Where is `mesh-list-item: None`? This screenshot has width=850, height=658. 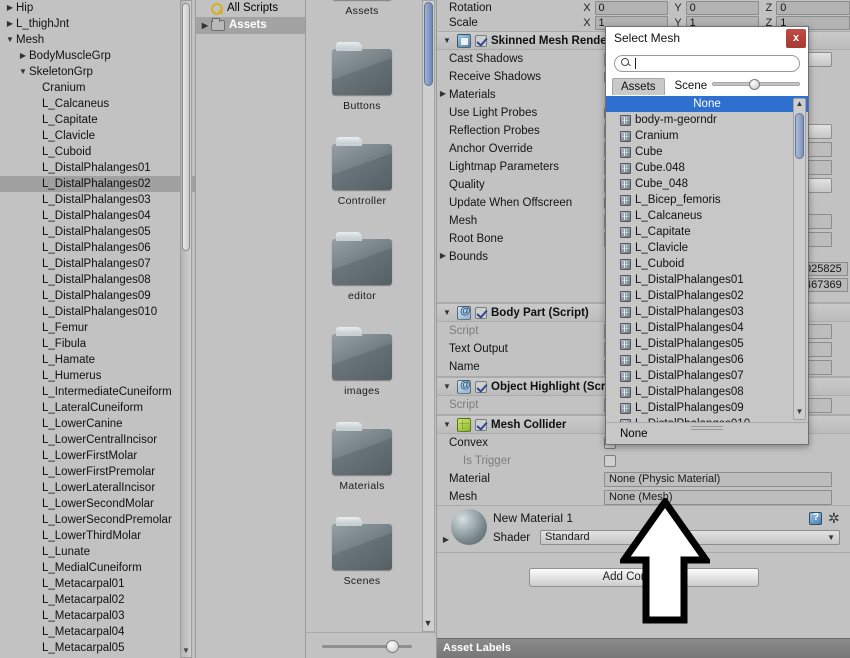
mesh-list-item: None is located at coordinates (707, 104).